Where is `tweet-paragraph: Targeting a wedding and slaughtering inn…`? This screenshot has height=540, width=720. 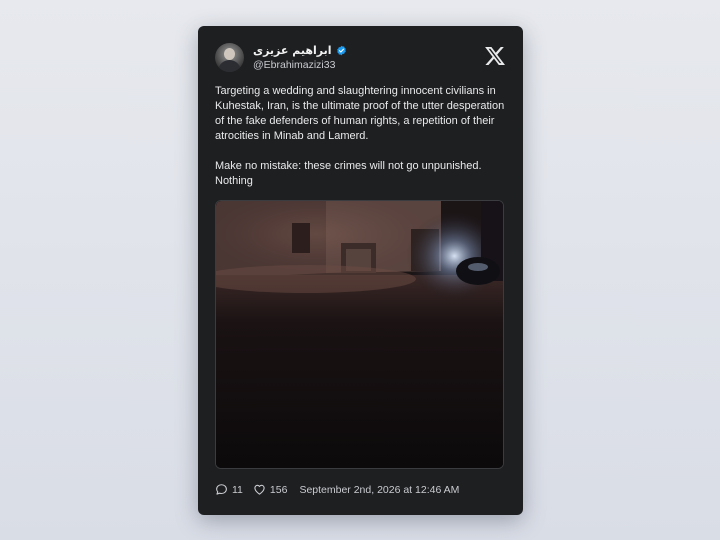 tweet-paragraph: Targeting a wedding and slaughtering inn… is located at coordinates (360, 113).